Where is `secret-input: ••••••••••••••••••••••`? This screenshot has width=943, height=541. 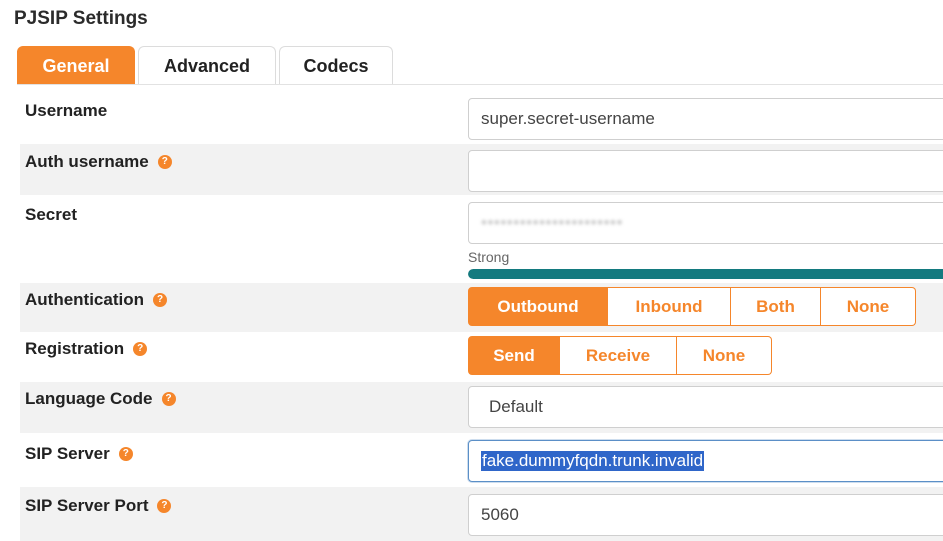 secret-input: •••••••••••••••••••••• is located at coordinates (705, 223).